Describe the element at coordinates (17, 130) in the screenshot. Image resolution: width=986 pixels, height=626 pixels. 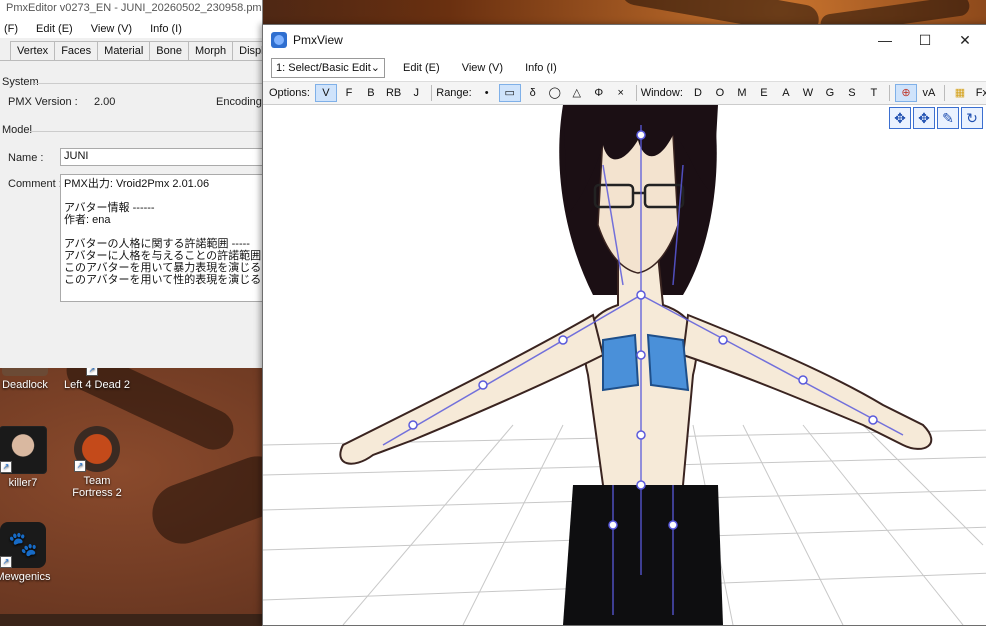
I see `model-group-label: Model` at that location.